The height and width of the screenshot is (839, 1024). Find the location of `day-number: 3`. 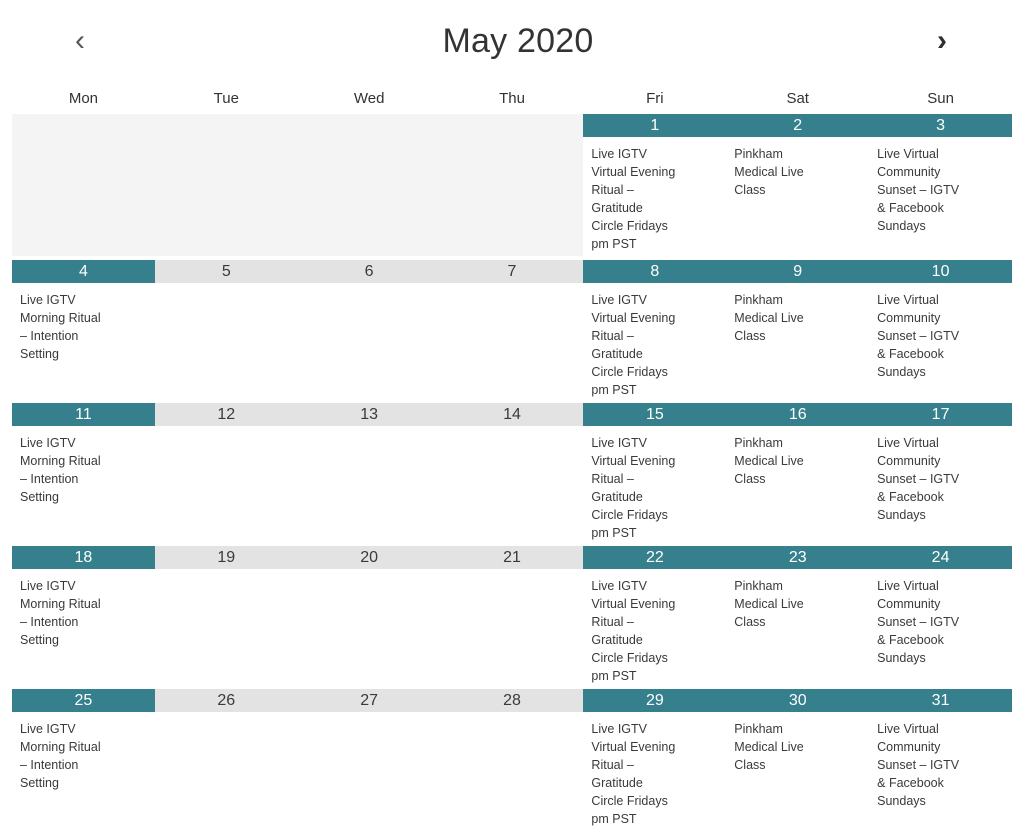

day-number: 3 is located at coordinates (940, 125).